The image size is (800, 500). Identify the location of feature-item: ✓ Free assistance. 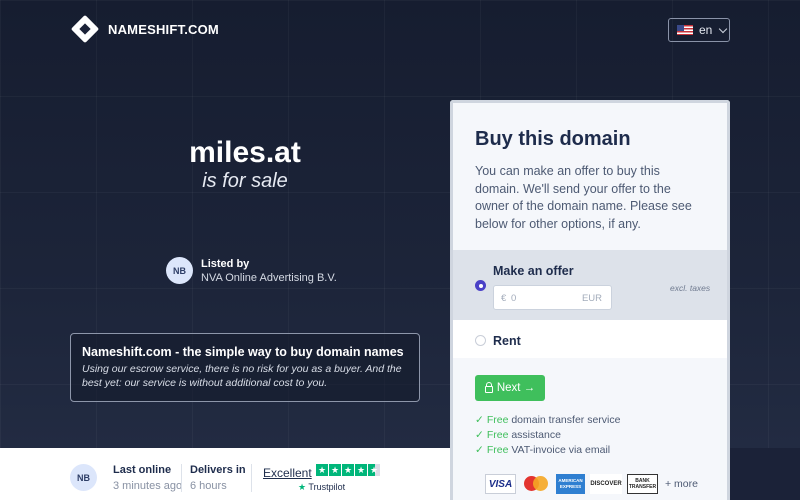
(547, 435).